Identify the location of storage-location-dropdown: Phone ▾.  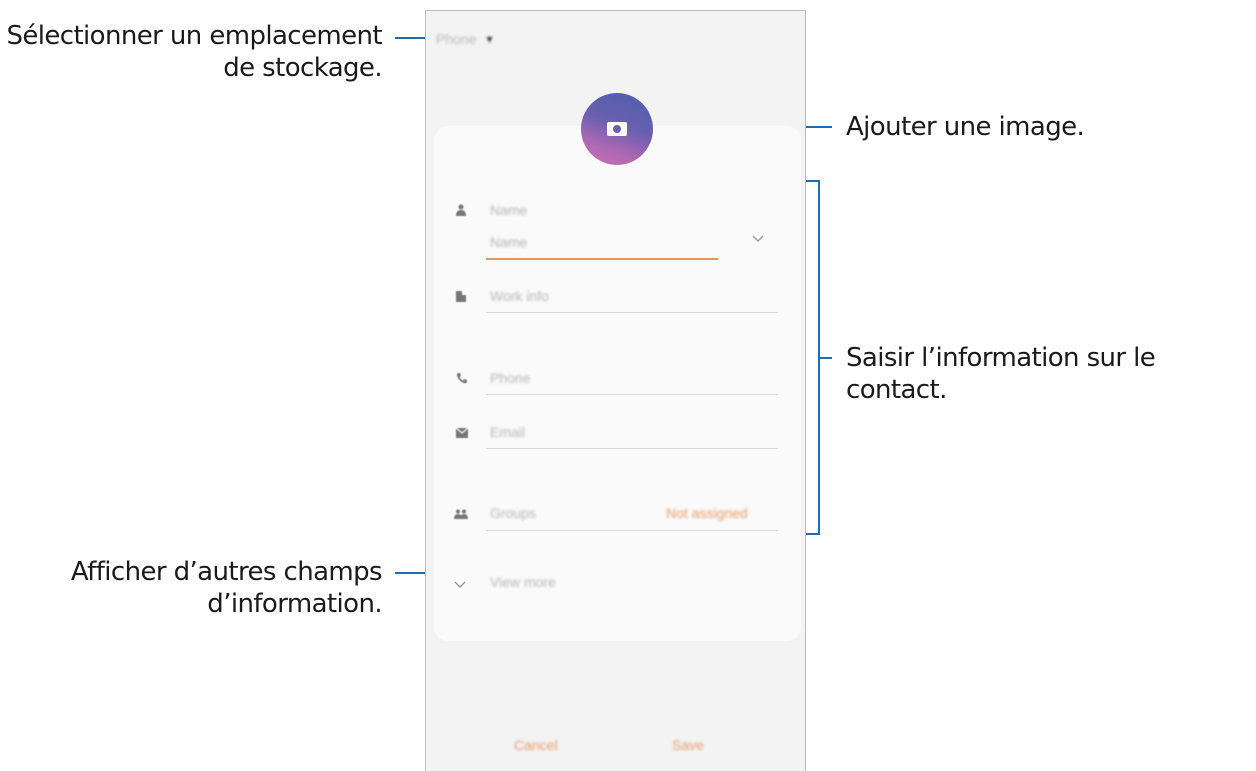
(464, 39).